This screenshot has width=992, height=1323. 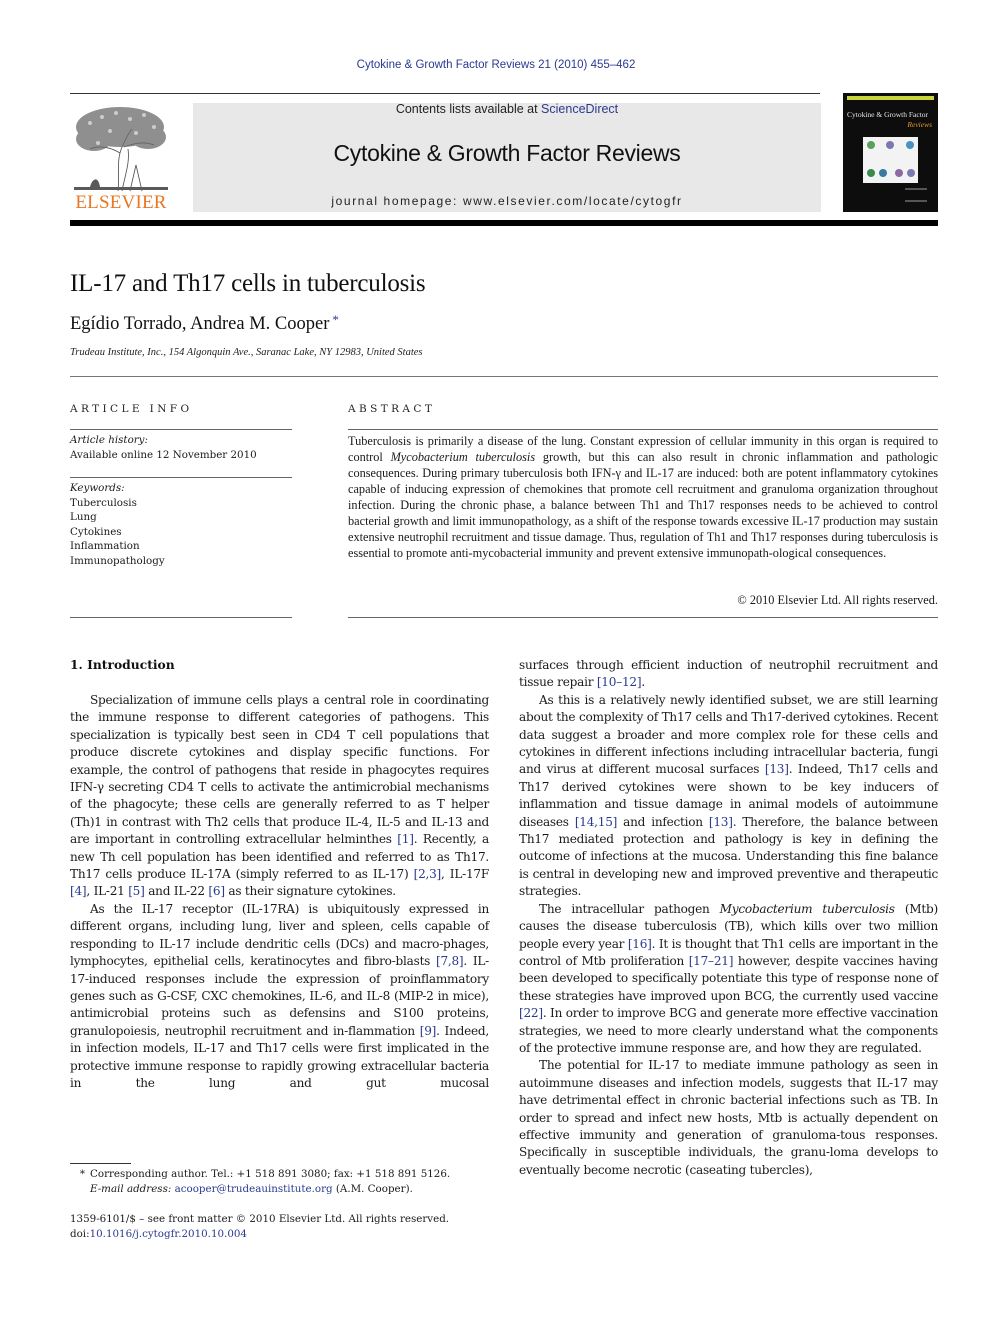 What do you see at coordinates (163, 454) in the screenshot?
I see `history-value: Available online 12 November 2010` at bounding box center [163, 454].